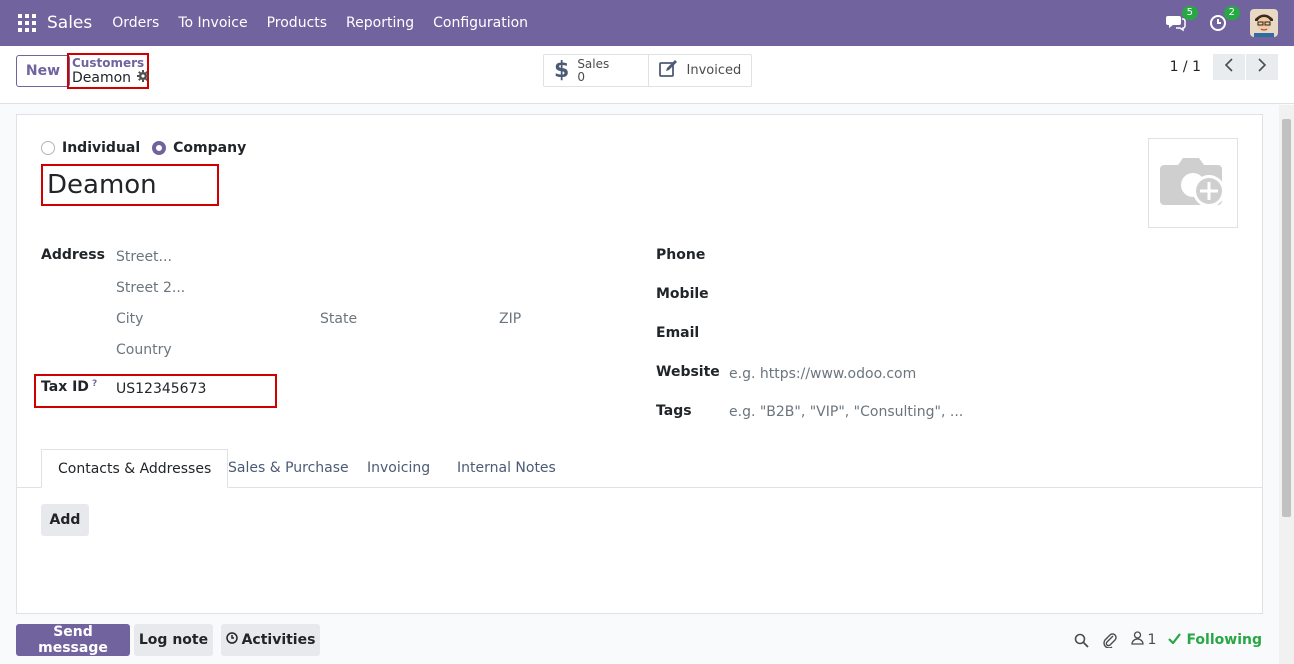 The image size is (1294, 664). What do you see at coordinates (1224, 640) in the screenshot?
I see `following-label: Following` at bounding box center [1224, 640].